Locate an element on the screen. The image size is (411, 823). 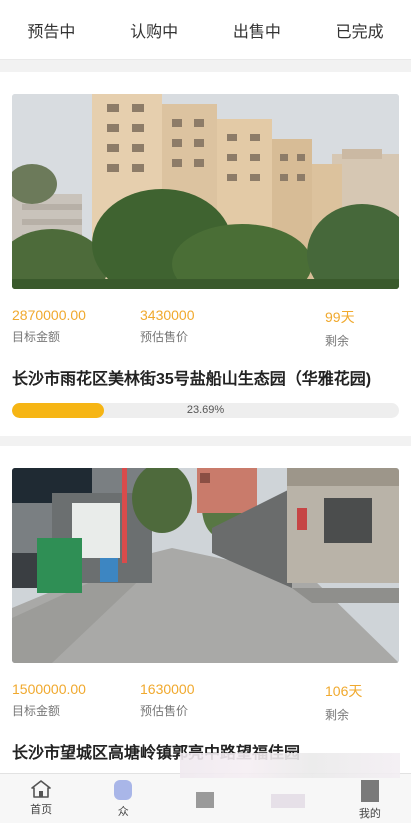
estimated-price-stat: 3430000 预估售价 is located at coordinates (232, 328).